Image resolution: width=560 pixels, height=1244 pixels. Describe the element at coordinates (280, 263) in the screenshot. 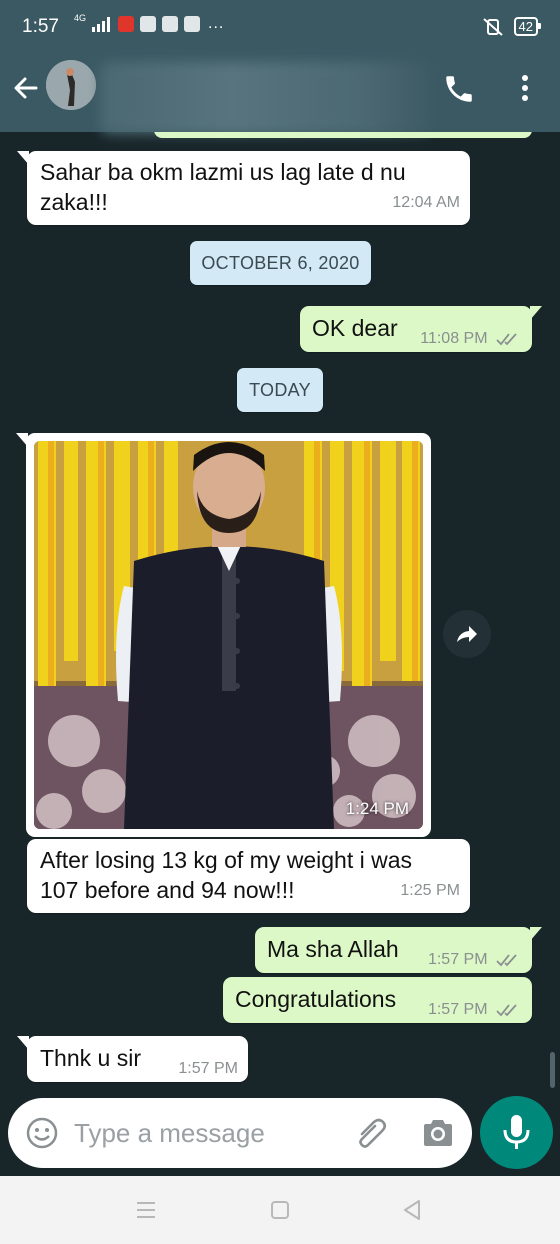

I see `date-divider: OCTOBER 6, 2020` at that location.